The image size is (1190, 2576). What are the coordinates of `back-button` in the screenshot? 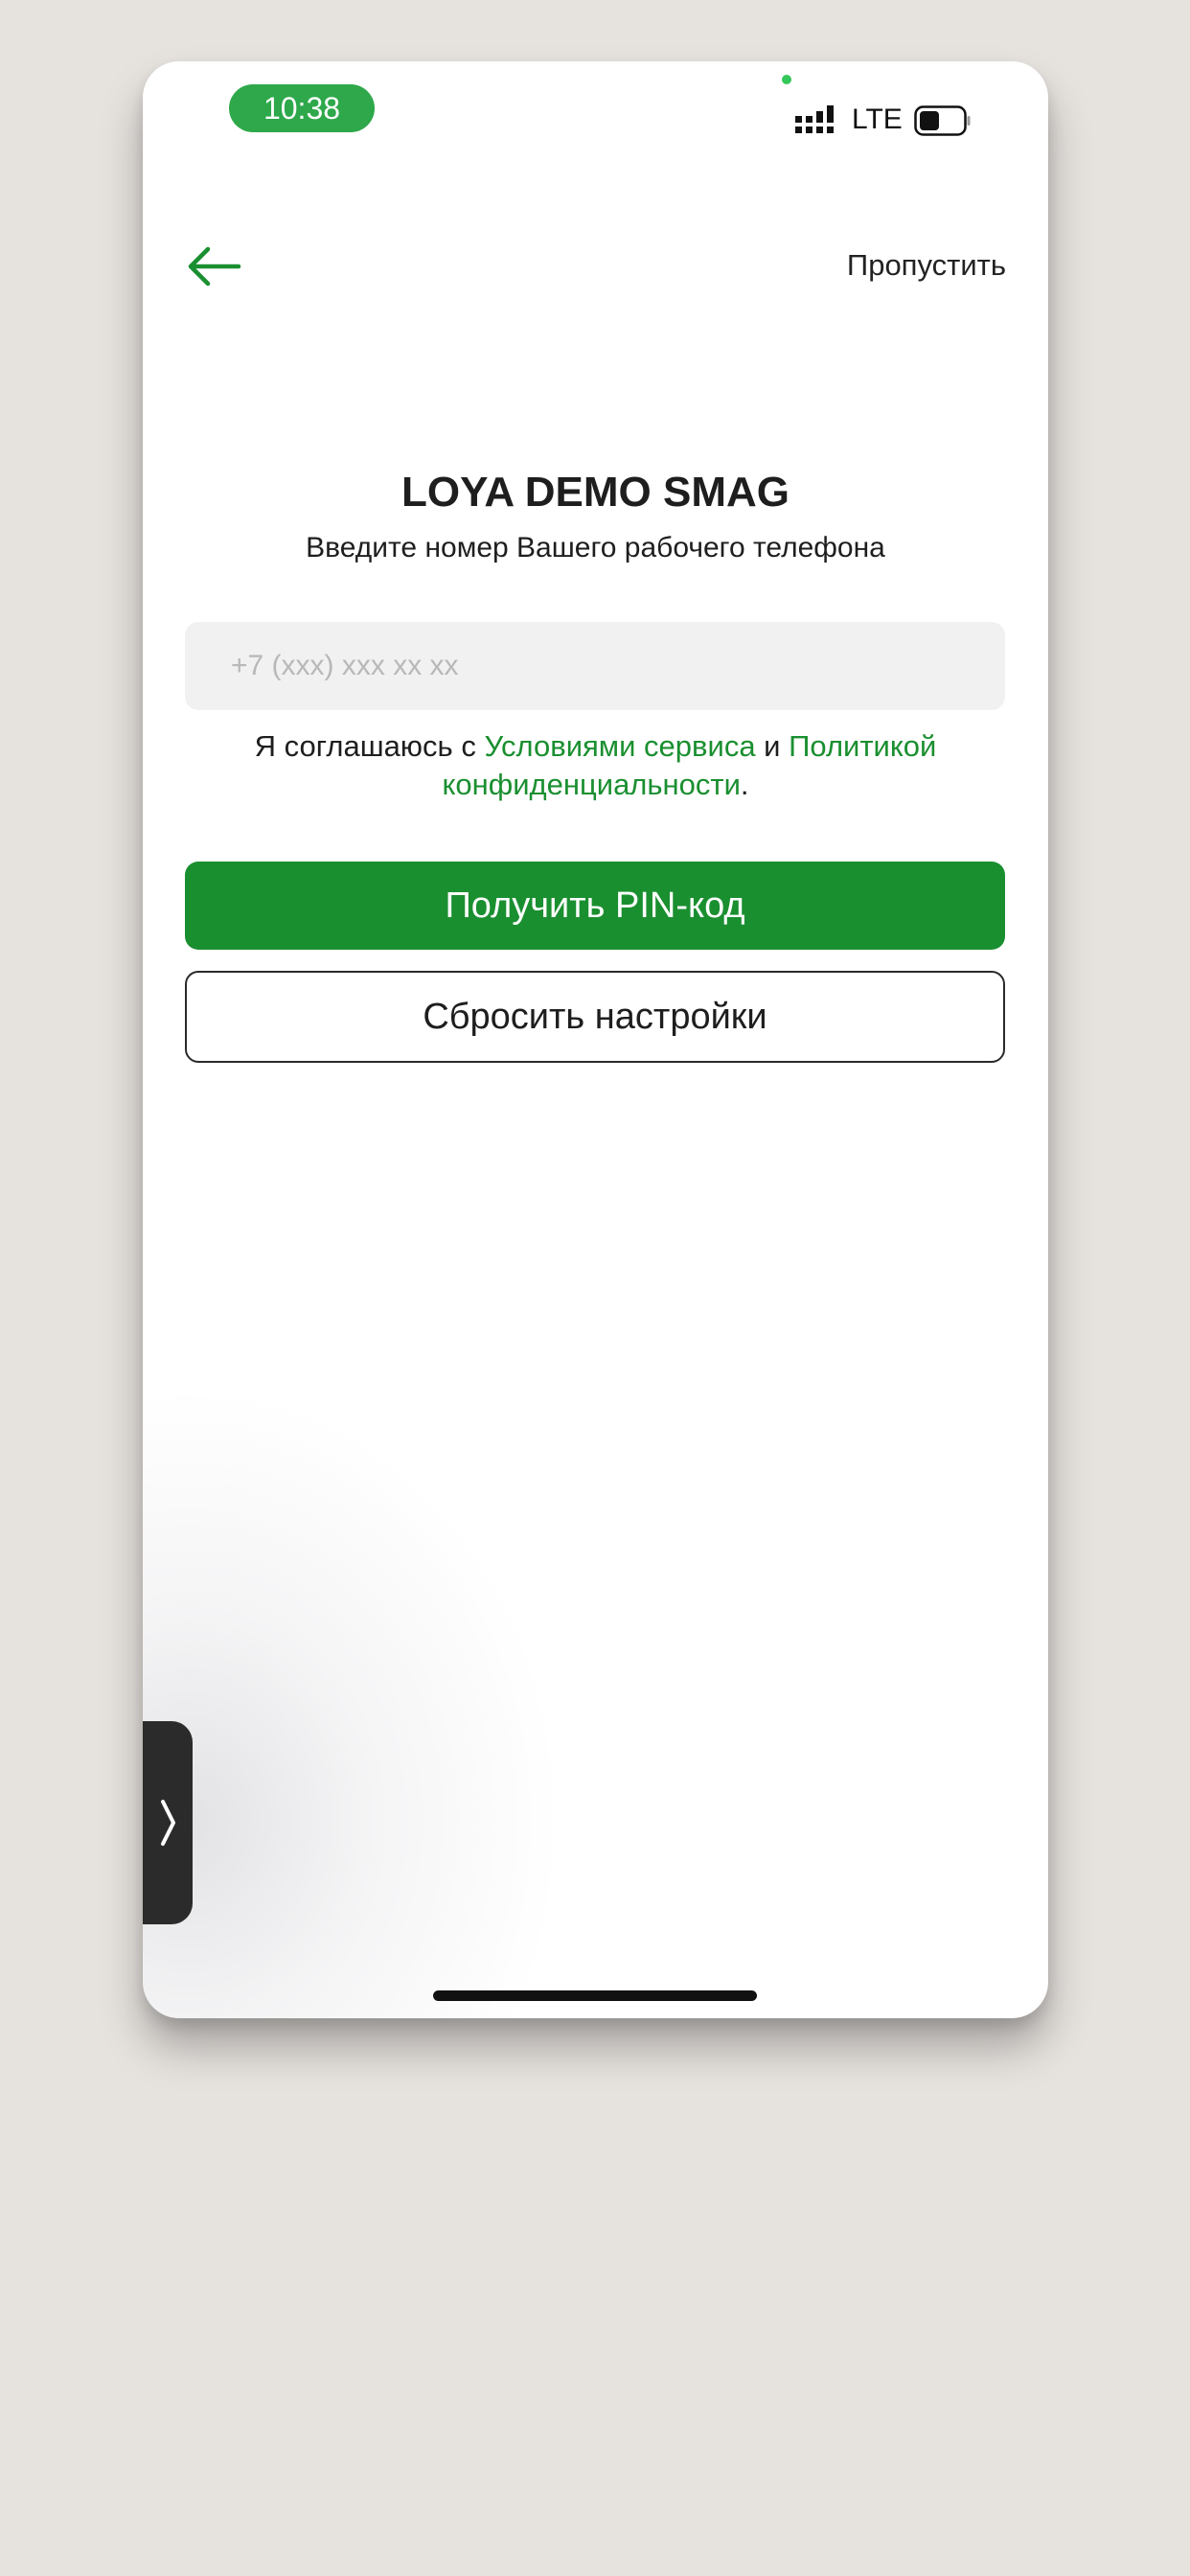 It's located at (214, 266).